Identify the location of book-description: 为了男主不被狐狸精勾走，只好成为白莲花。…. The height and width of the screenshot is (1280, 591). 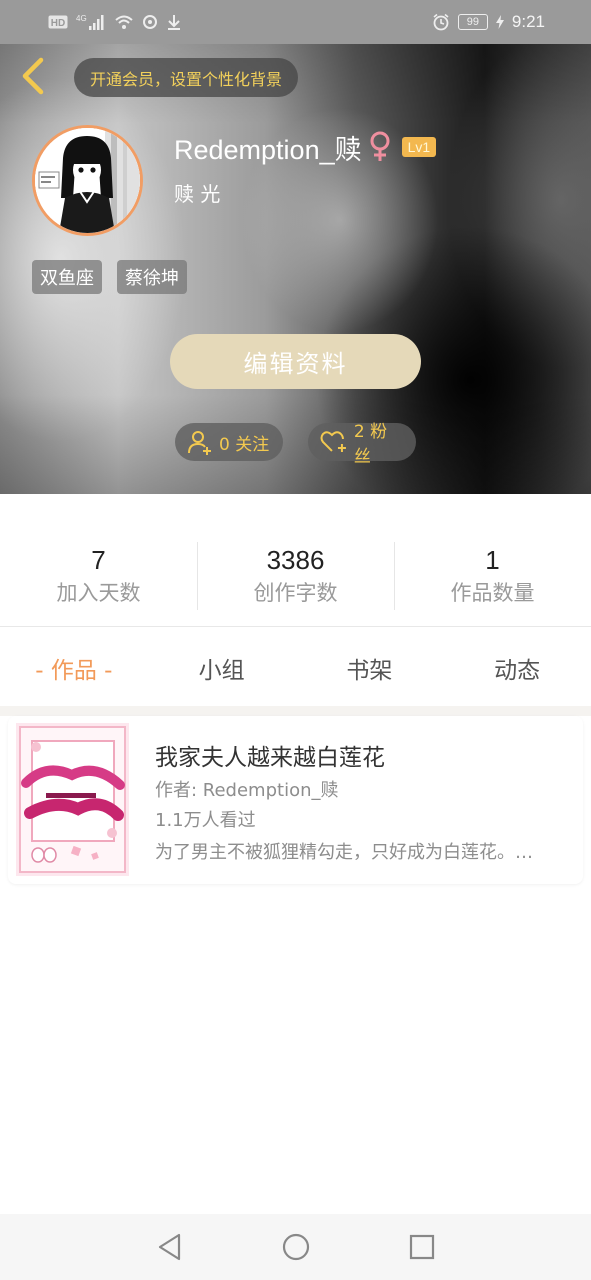
(344, 852).